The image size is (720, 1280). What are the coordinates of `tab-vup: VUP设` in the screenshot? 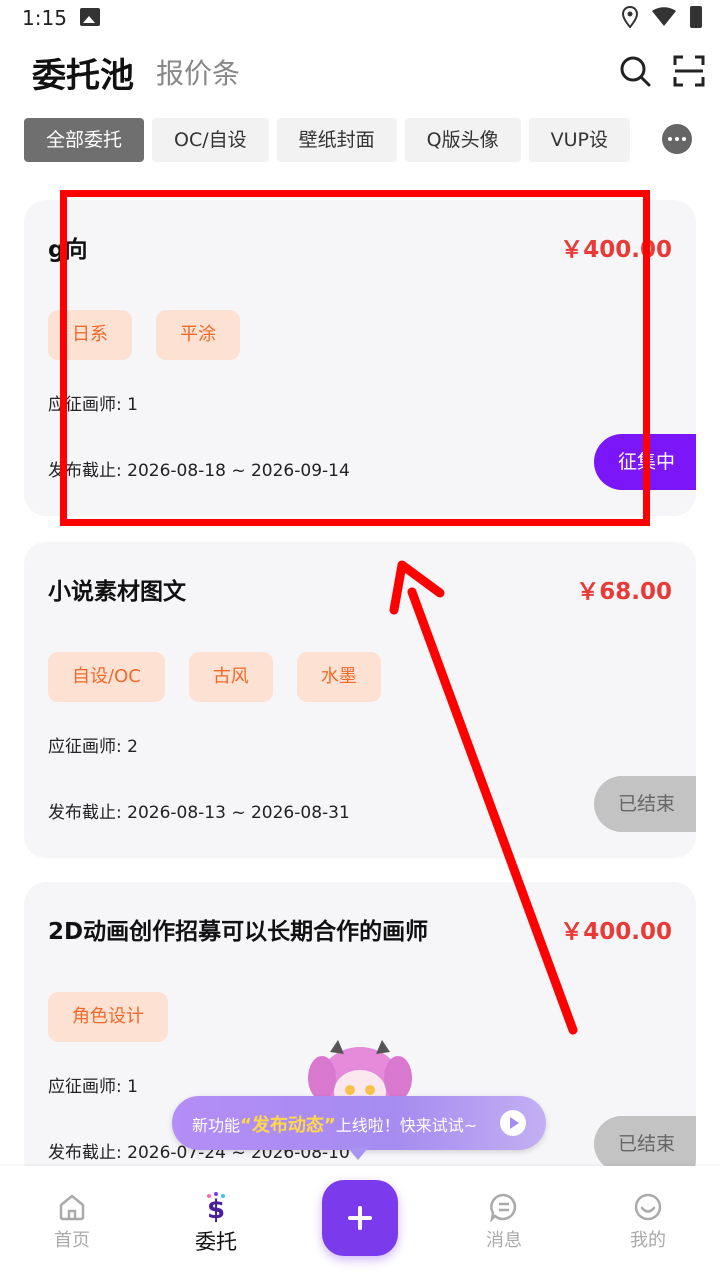 It's located at (579, 140).